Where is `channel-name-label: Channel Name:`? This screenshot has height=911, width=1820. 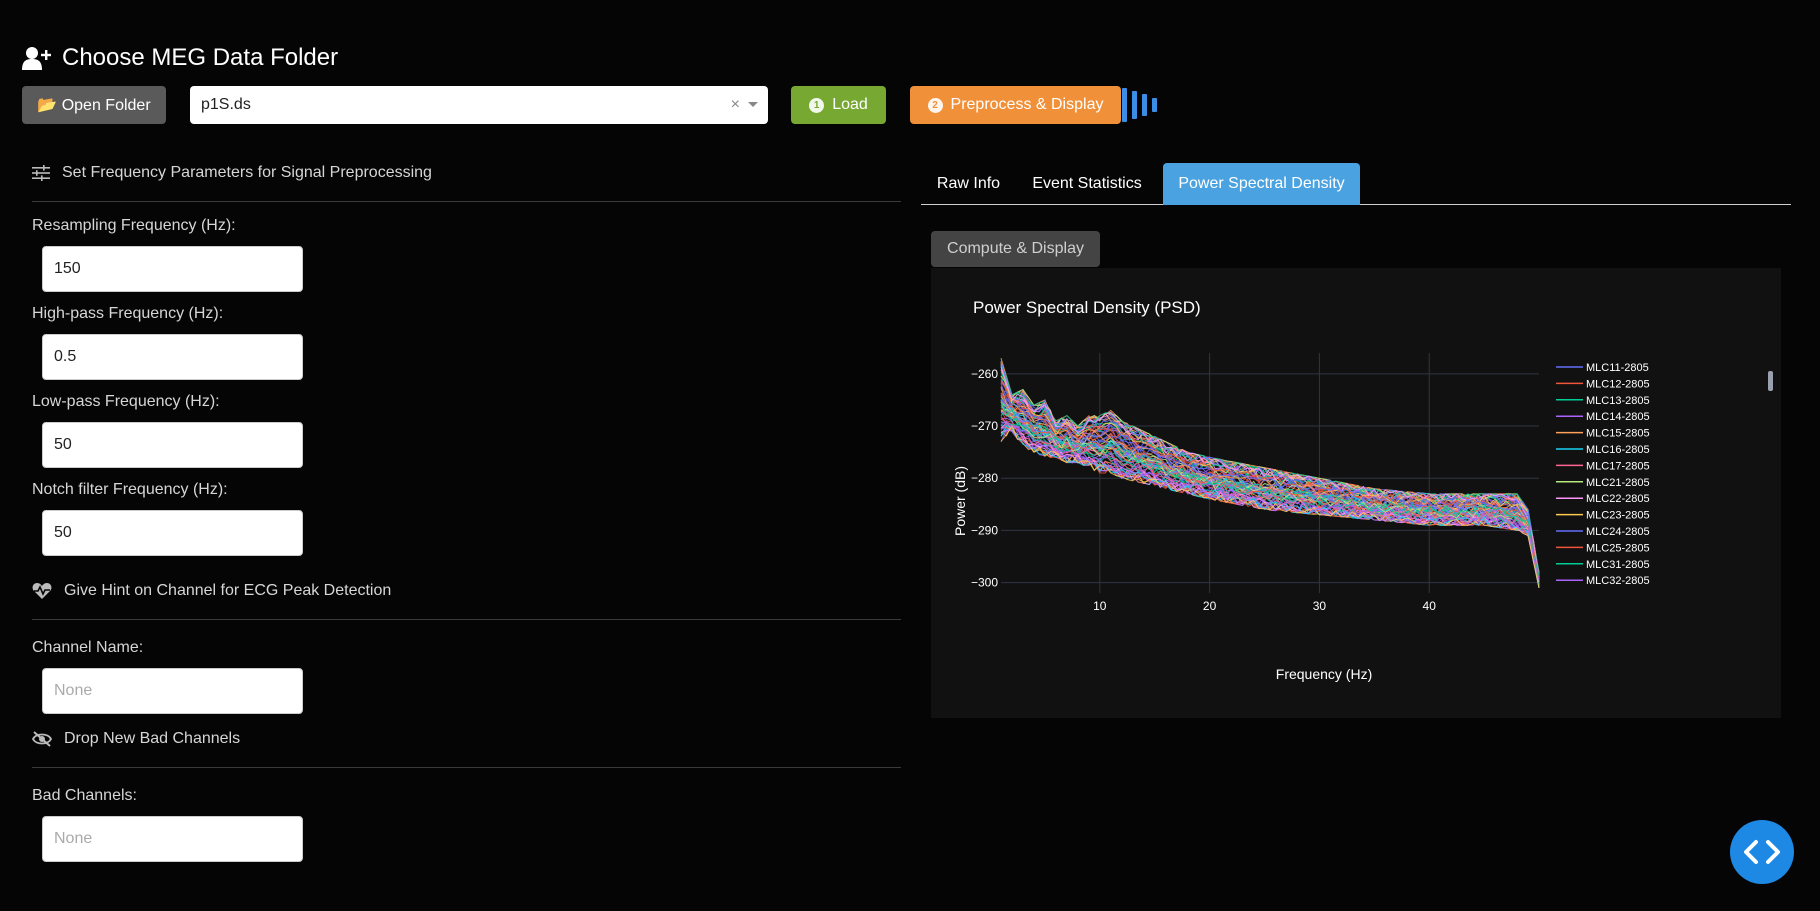
channel-name-label: Channel Name: is located at coordinates (88, 647).